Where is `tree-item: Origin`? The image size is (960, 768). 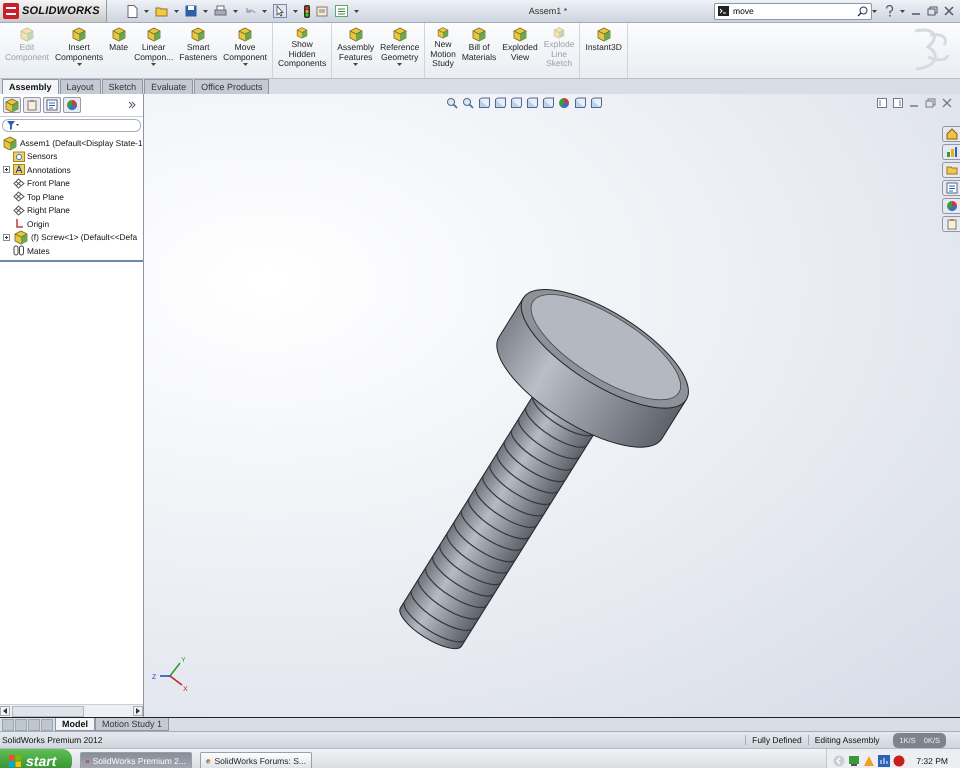
tree-item: Origin is located at coordinates (38, 223).